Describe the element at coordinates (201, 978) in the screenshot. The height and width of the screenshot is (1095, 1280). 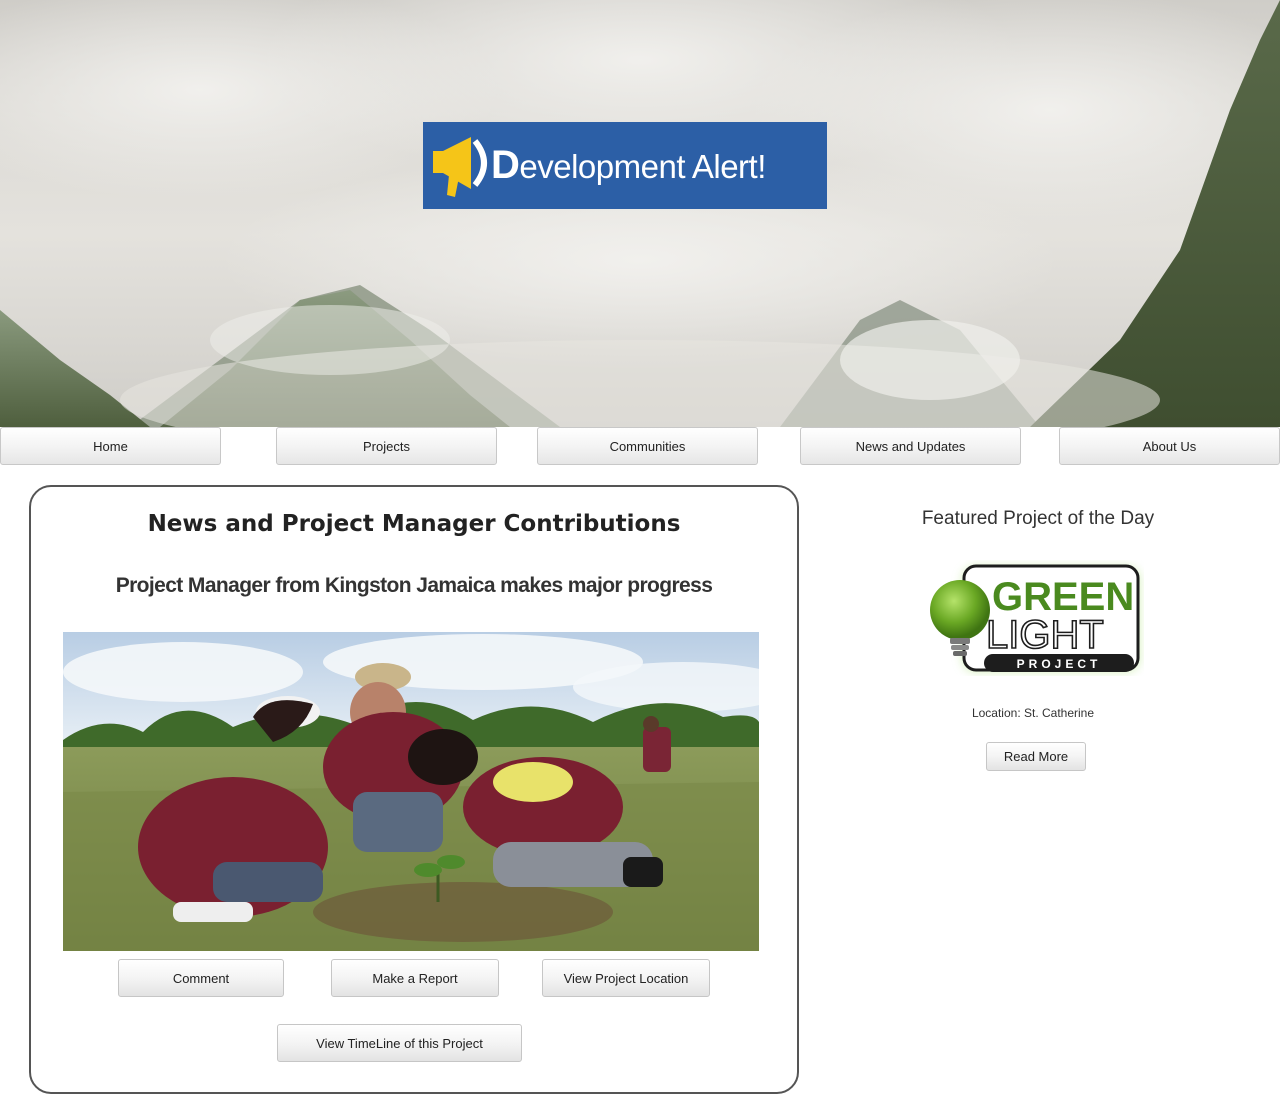
I see `comment-button: Comment` at that location.